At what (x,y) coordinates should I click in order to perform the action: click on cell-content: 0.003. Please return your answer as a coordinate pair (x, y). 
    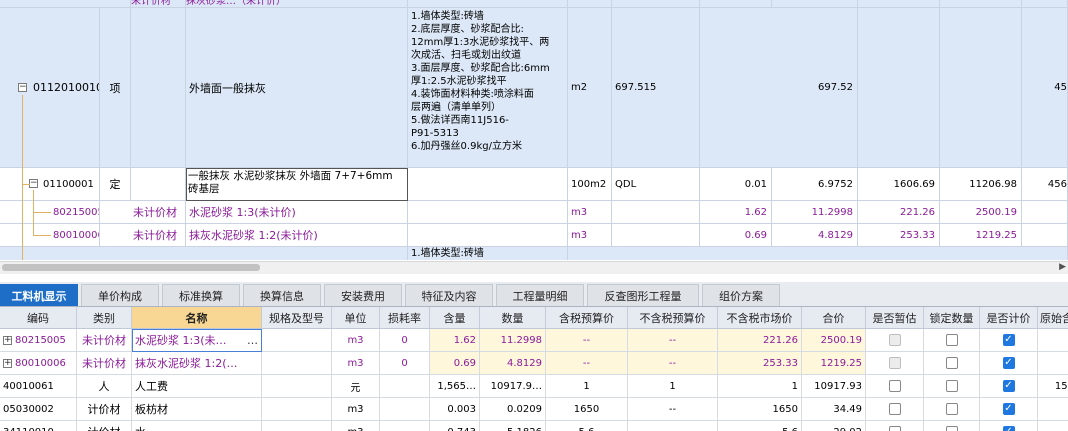
    Looking at the image, I should click on (455, 409).